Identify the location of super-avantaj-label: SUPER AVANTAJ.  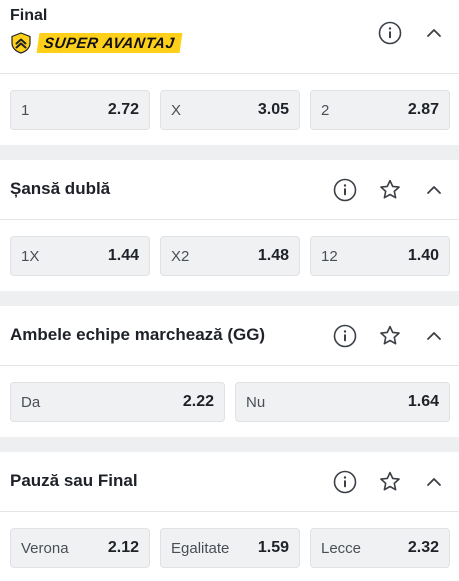
(109, 43).